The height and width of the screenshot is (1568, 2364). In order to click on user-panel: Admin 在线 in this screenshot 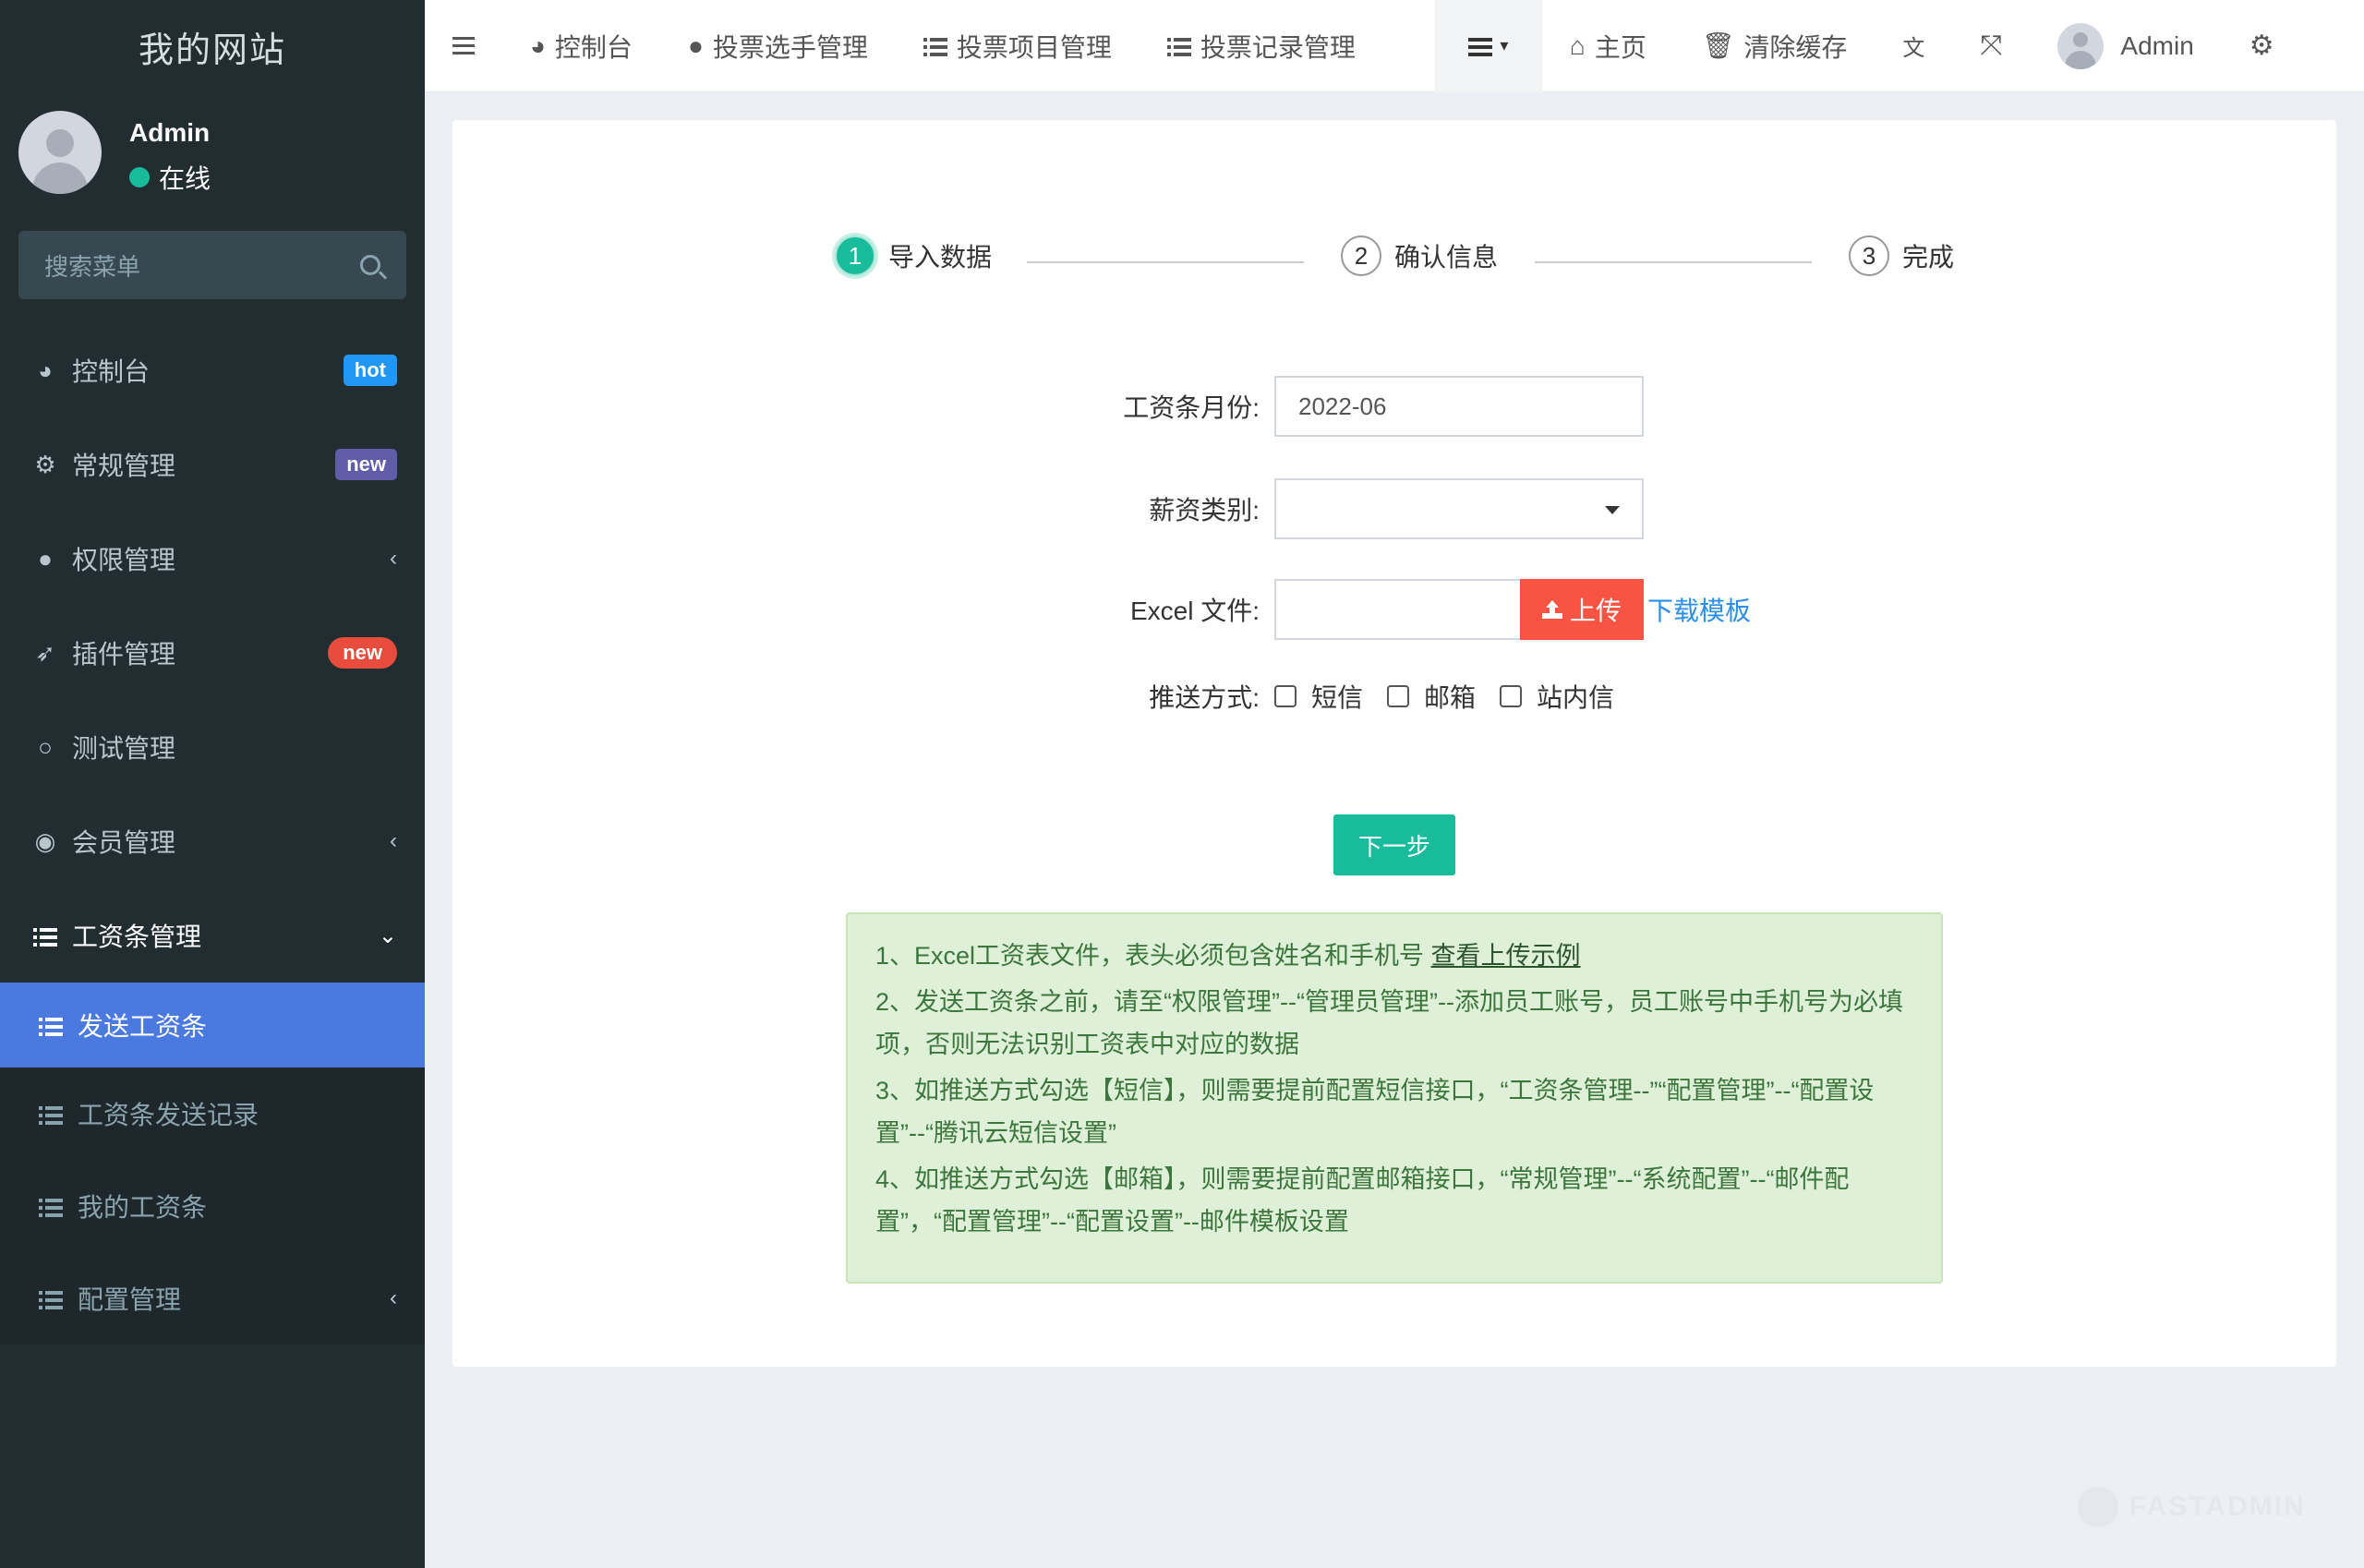, I will do `click(212, 152)`.